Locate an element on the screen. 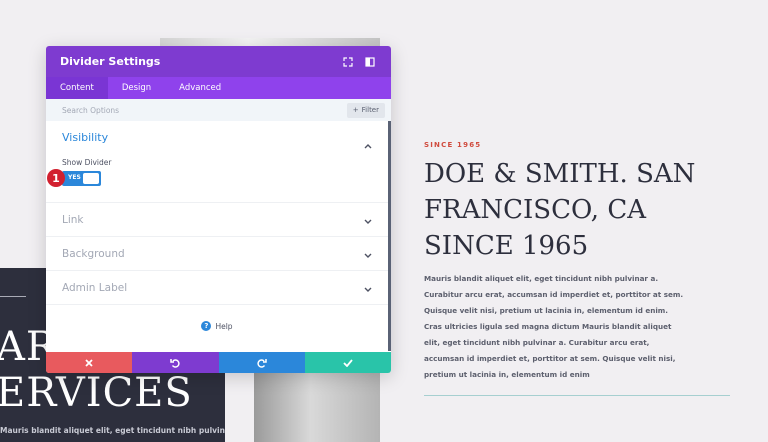  undo-button is located at coordinates (175, 362).